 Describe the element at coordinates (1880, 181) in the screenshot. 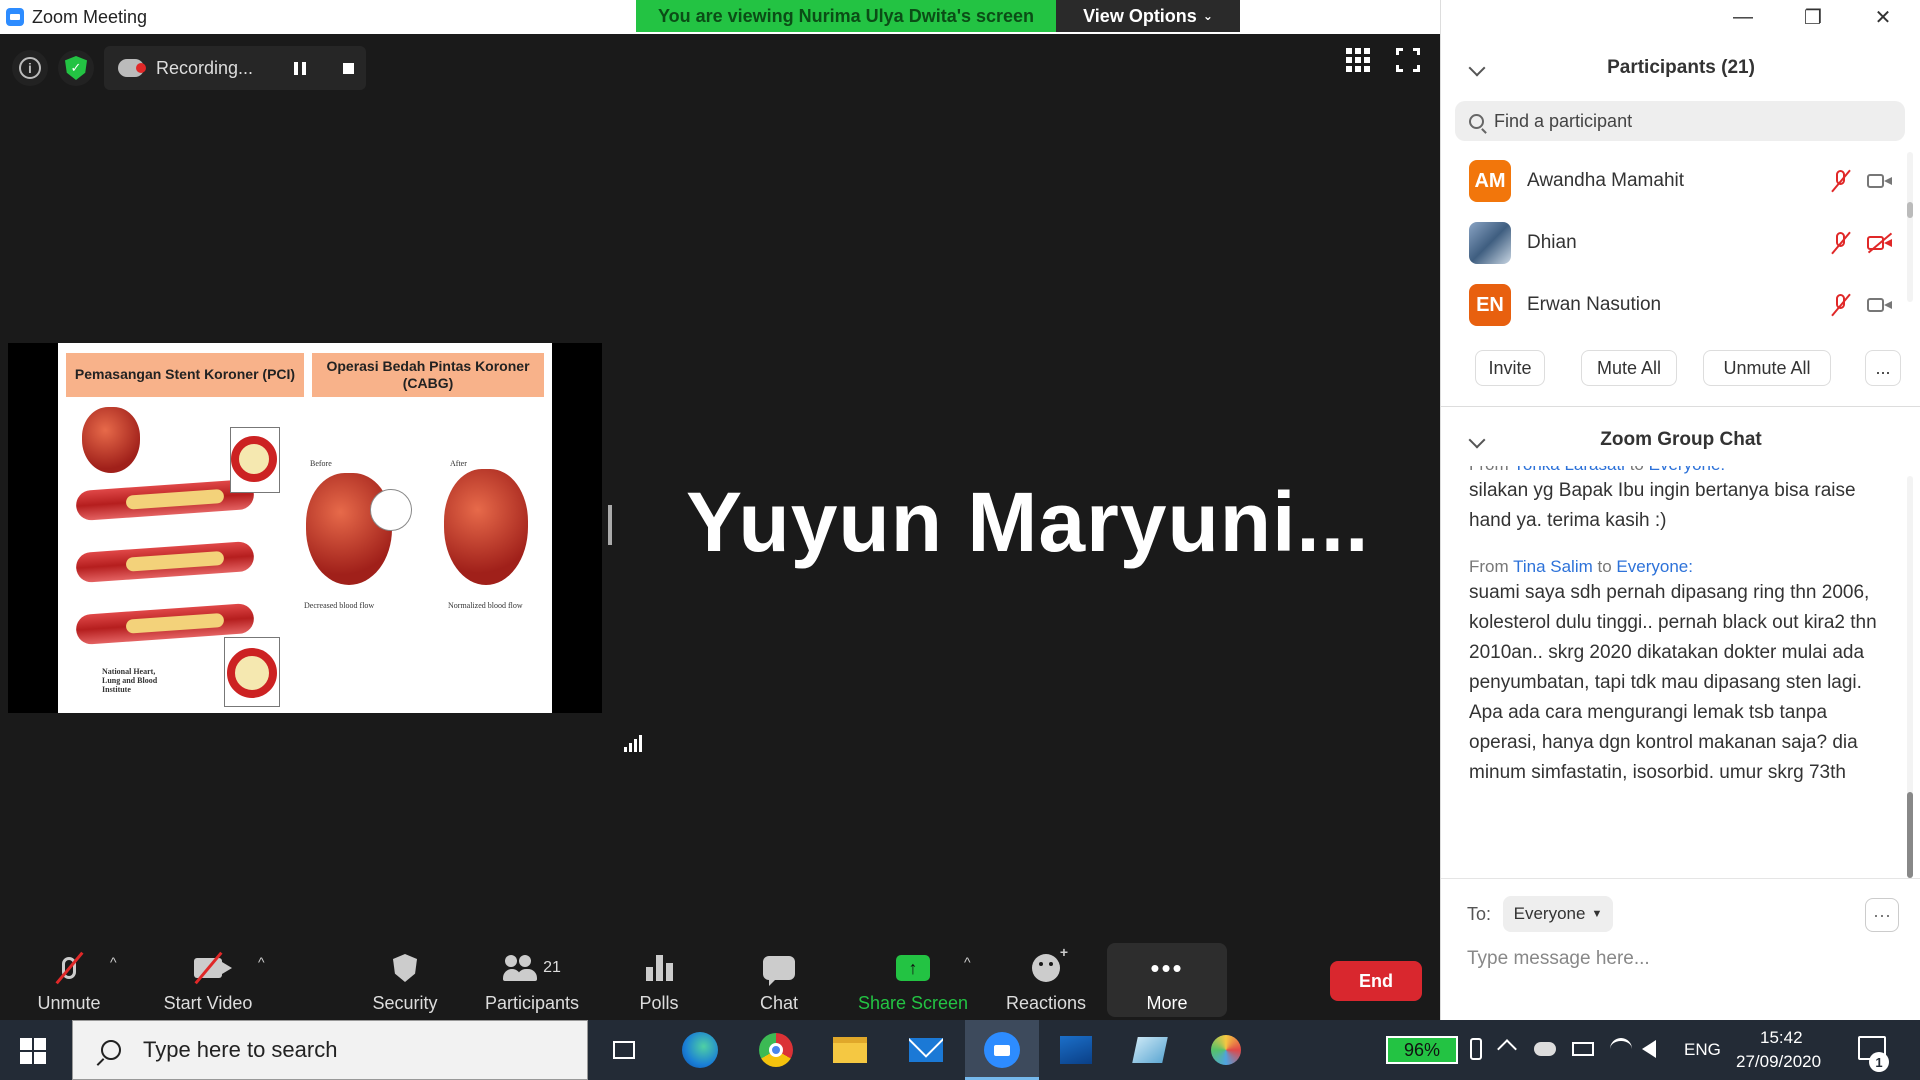

I see `video-icon` at that location.